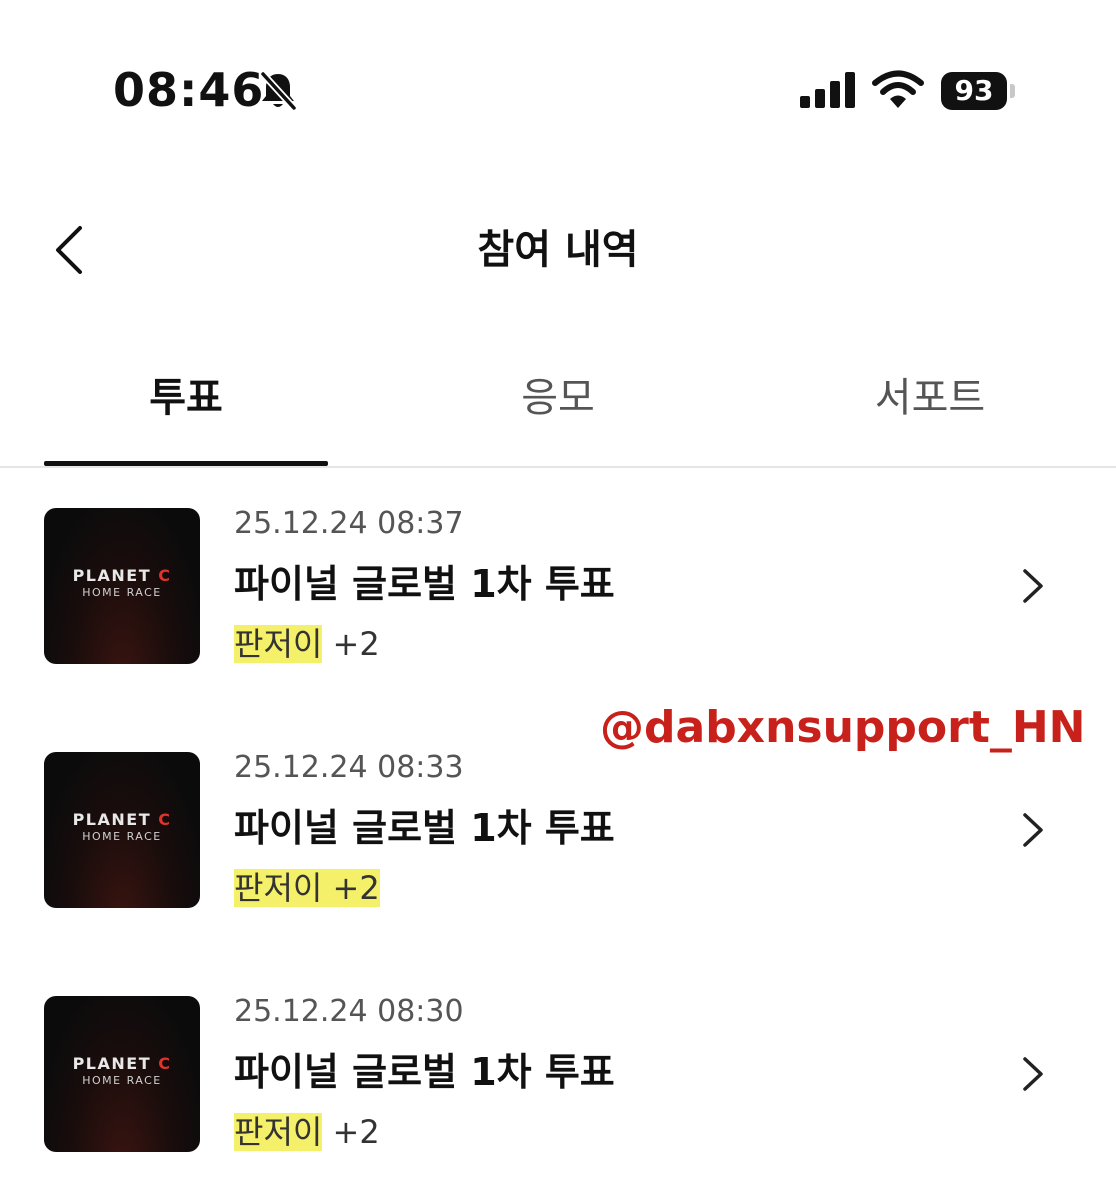  Describe the element at coordinates (349, 523) in the screenshot. I see `item-date: 25.12.24 08:37` at that location.